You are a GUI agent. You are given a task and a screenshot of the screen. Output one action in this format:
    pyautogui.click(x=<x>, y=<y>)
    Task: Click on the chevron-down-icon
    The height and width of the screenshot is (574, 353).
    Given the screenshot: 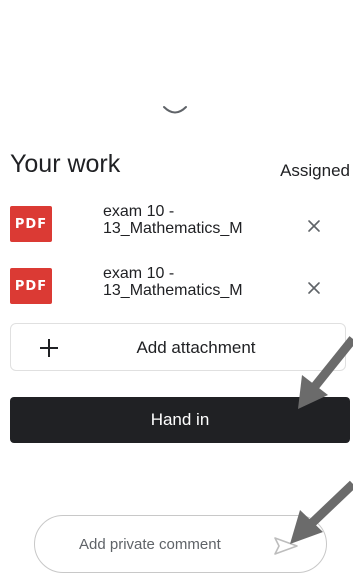 What is the action you would take?
    pyautogui.click(x=175, y=111)
    